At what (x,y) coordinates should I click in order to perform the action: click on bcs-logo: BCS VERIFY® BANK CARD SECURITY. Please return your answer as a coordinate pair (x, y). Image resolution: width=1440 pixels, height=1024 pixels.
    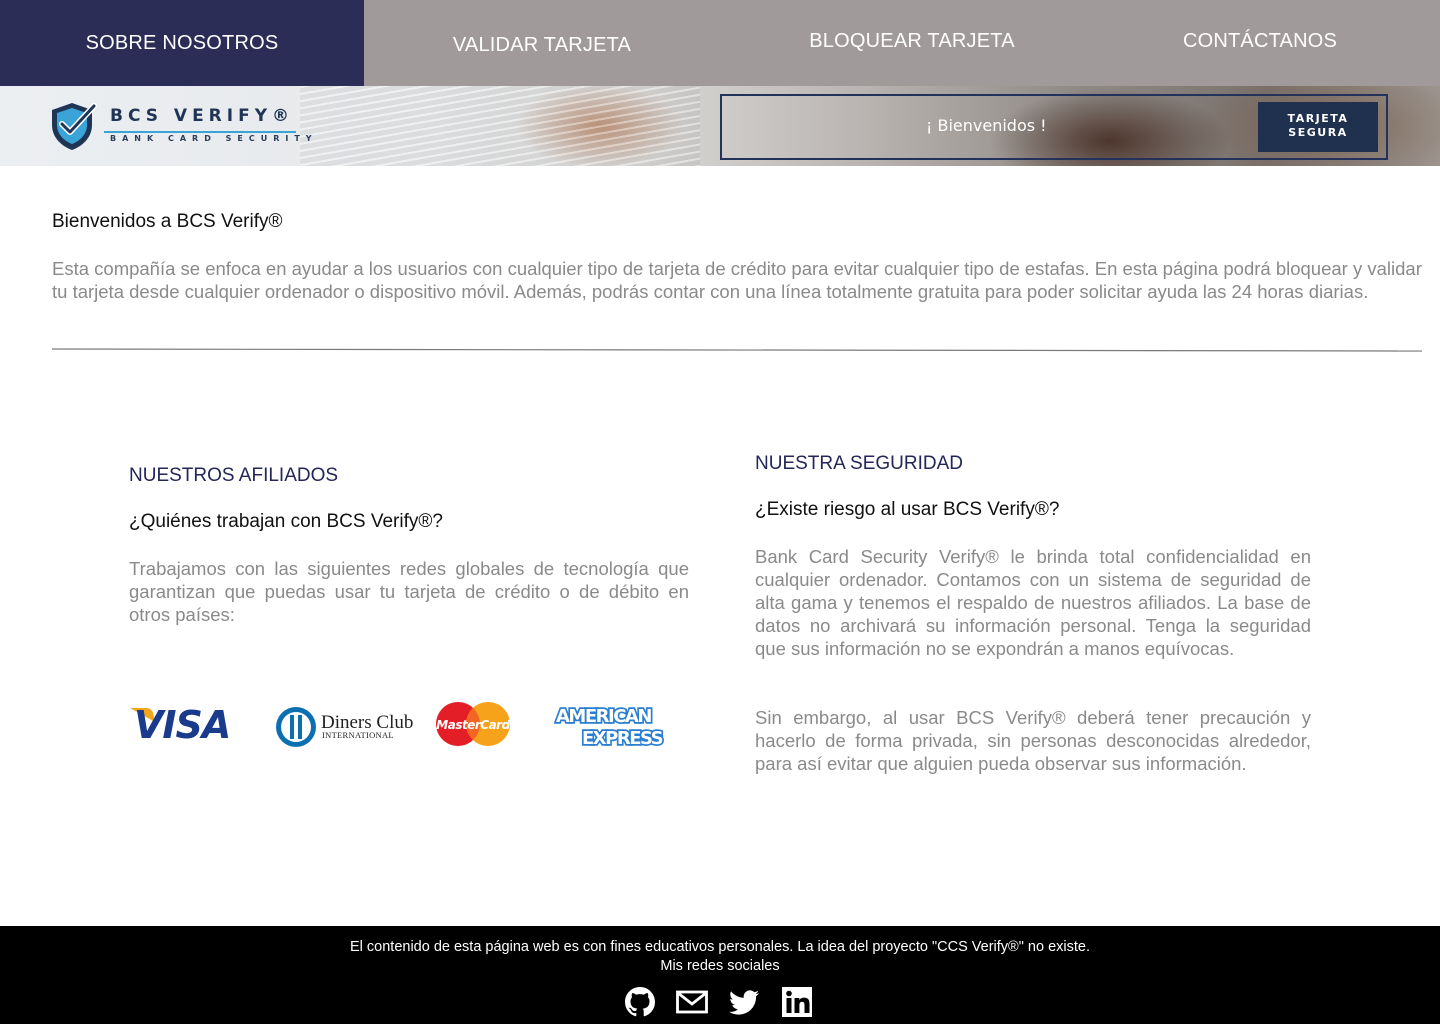
    Looking at the image, I should click on (180, 126).